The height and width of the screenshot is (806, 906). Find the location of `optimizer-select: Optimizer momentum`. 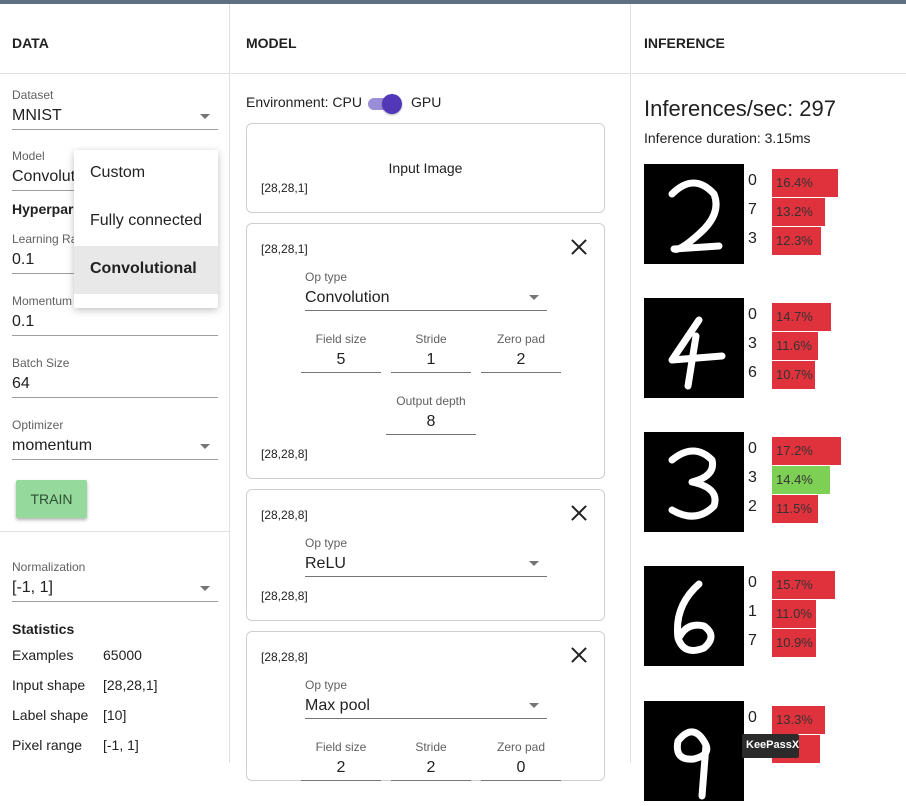

optimizer-select: Optimizer momentum is located at coordinates (115, 439).